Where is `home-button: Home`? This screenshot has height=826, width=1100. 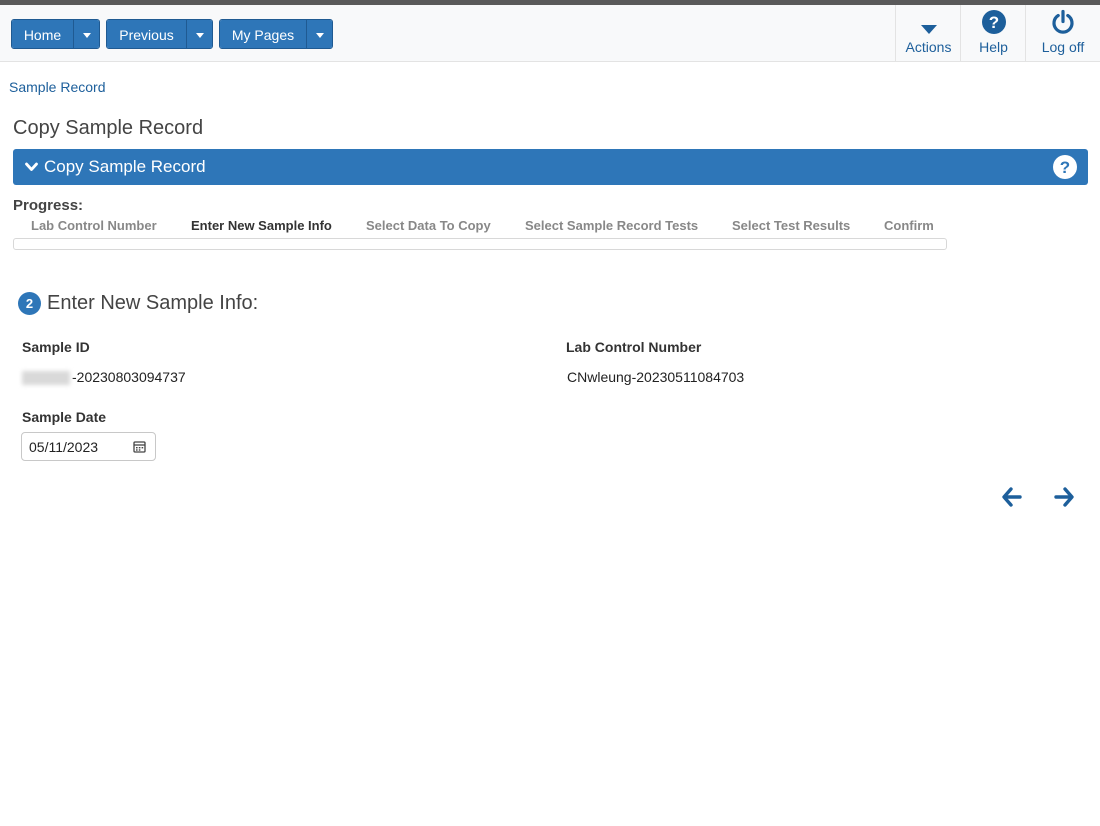
home-button: Home is located at coordinates (43, 34).